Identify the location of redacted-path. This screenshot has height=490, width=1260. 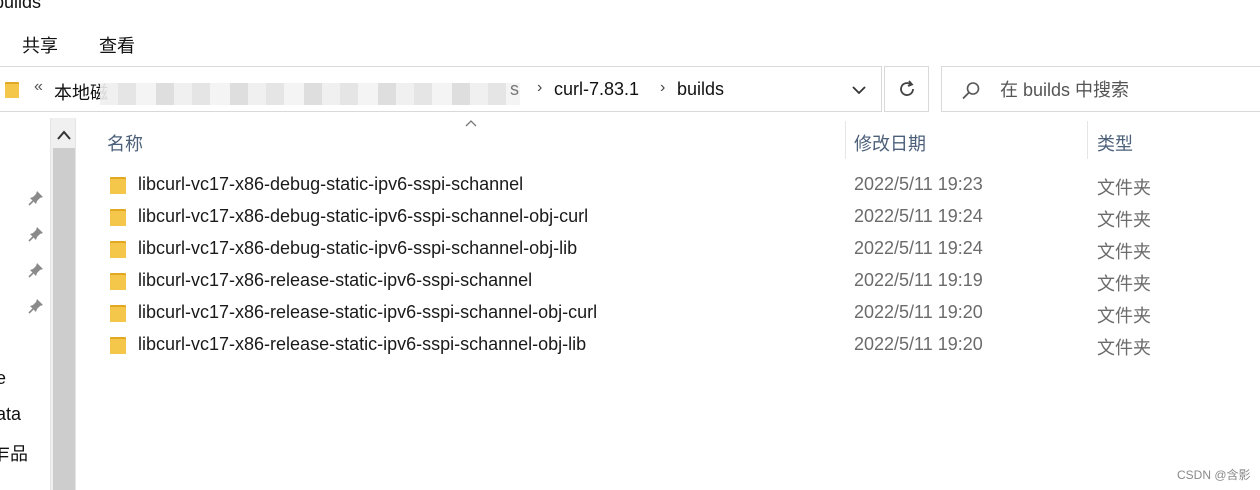
(310, 94).